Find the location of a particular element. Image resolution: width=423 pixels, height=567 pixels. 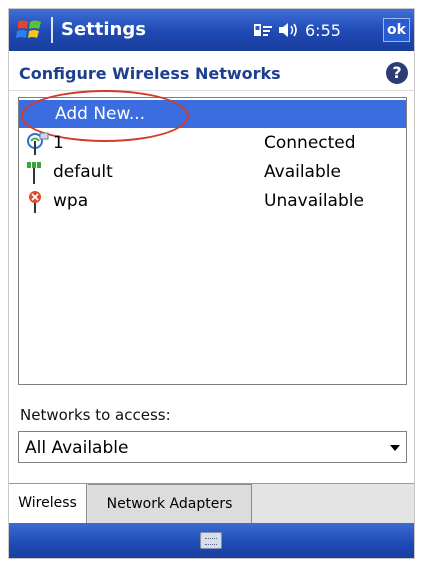

tab-wireless: Wireless is located at coordinates (48, 503).